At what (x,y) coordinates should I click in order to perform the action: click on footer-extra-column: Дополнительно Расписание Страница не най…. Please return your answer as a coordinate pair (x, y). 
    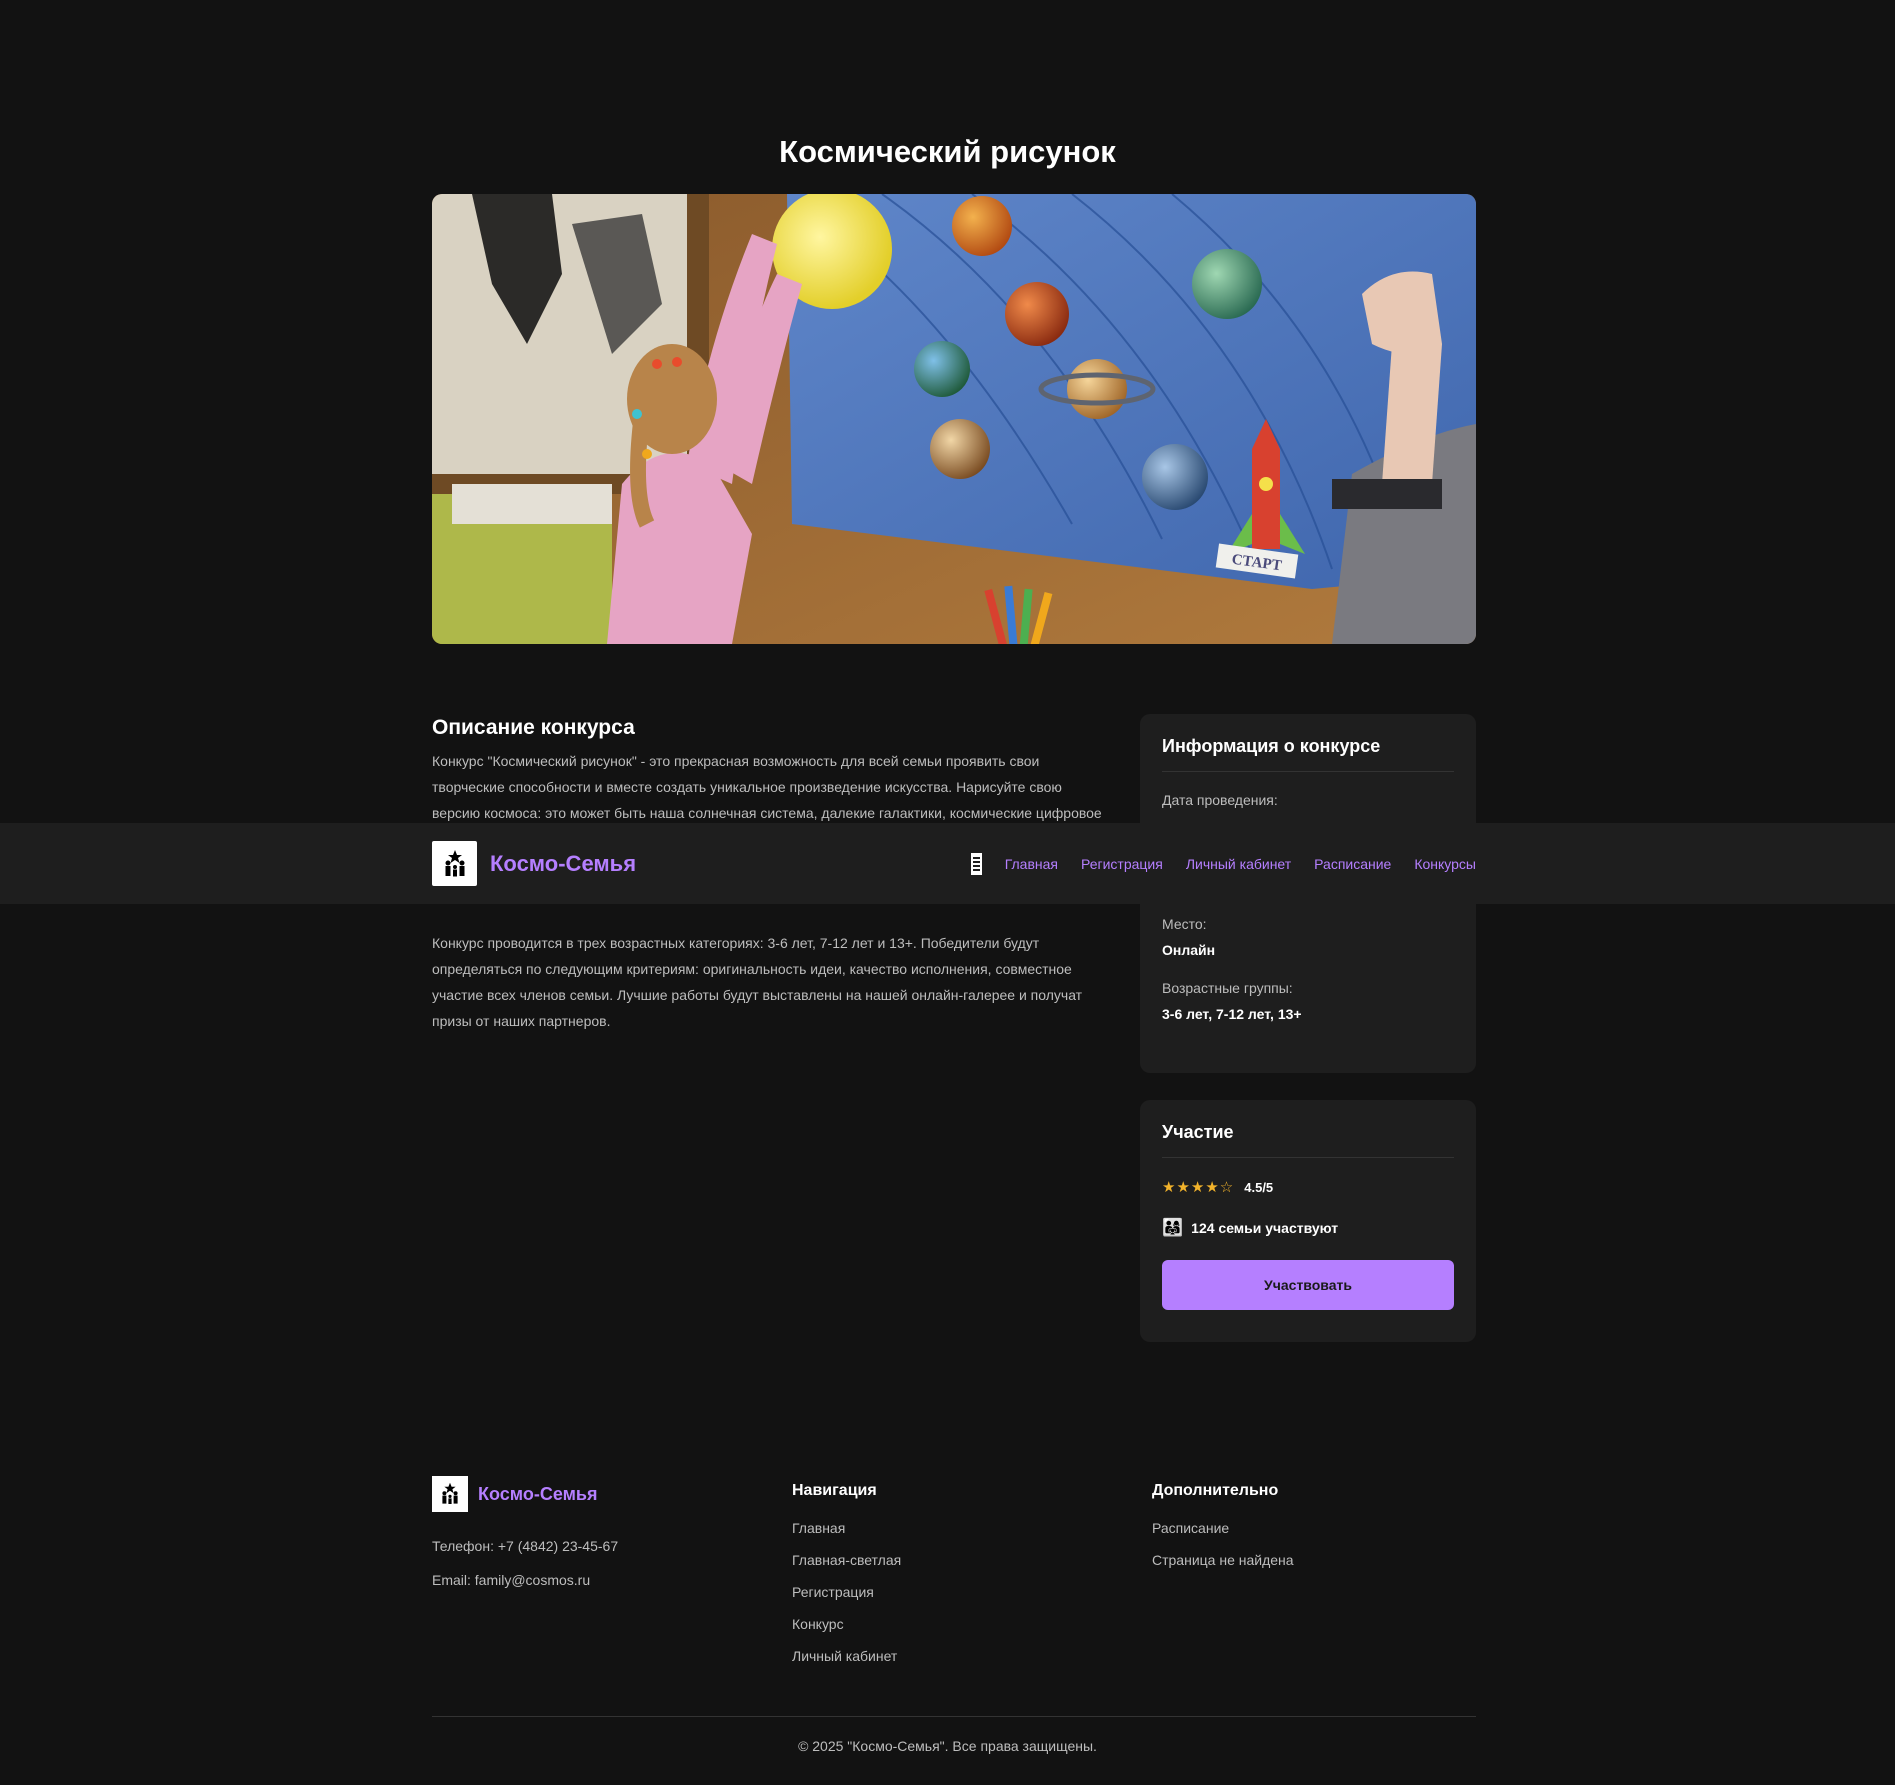
    Looking at the image, I should click on (1314, 1530).